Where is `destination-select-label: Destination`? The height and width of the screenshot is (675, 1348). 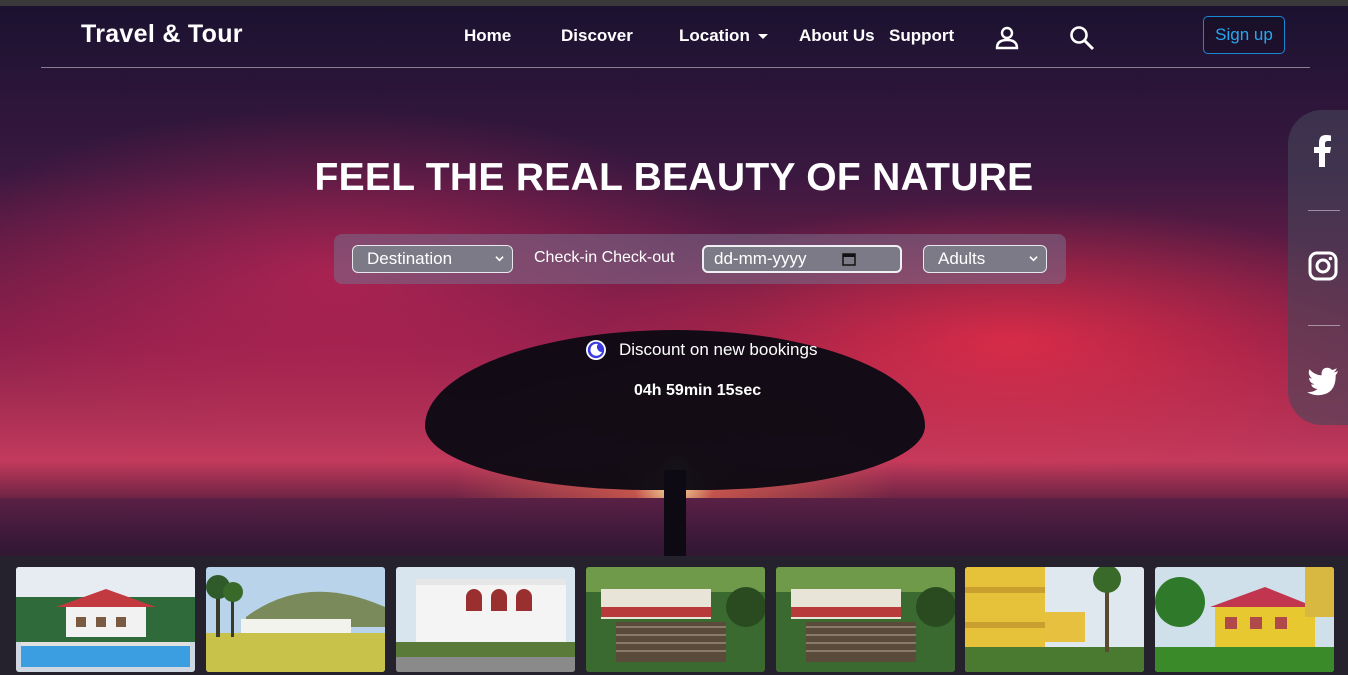 destination-select-label: Destination is located at coordinates (410, 258).